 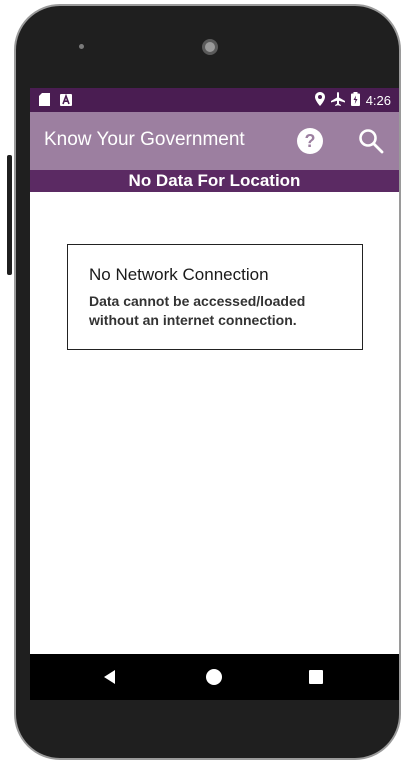 What do you see at coordinates (355, 100) in the screenshot?
I see `battery-charging-icon` at bounding box center [355, 100].